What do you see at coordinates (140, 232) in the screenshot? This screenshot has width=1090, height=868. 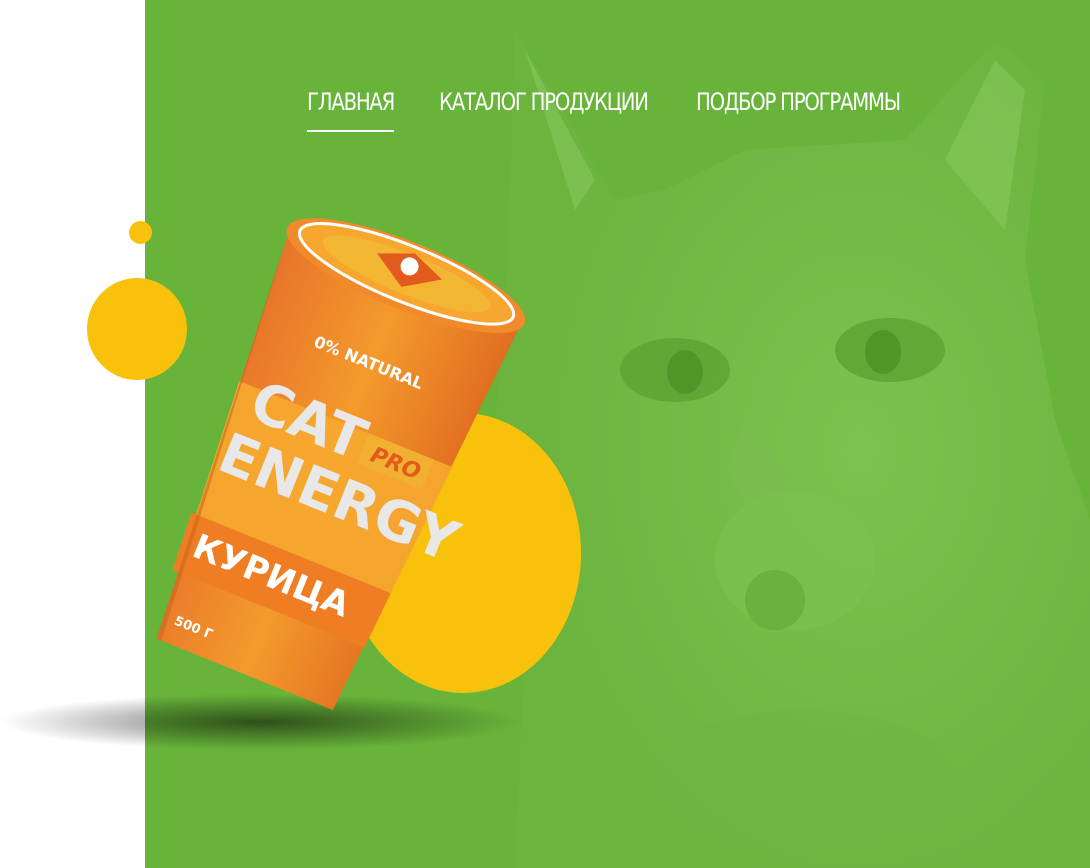 I see `decor-circle-small` at bounding box center [140, 232].